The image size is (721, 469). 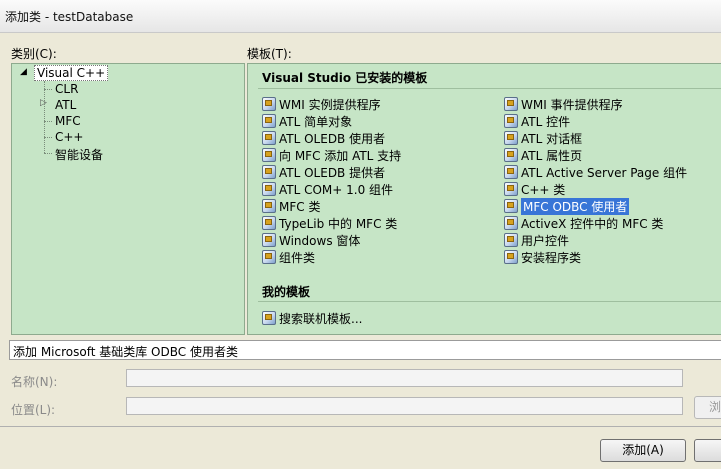 What do you see at coordinates (269, 257) in the screenshot?
I see `component-class-icon` at bounding box center [269, 257].